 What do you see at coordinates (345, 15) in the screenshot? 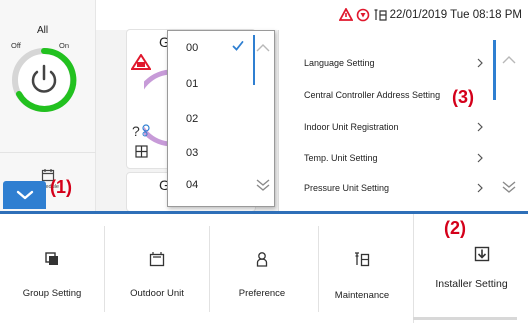
I see `alarm-warning-icon` at bounding box center [345, 15].